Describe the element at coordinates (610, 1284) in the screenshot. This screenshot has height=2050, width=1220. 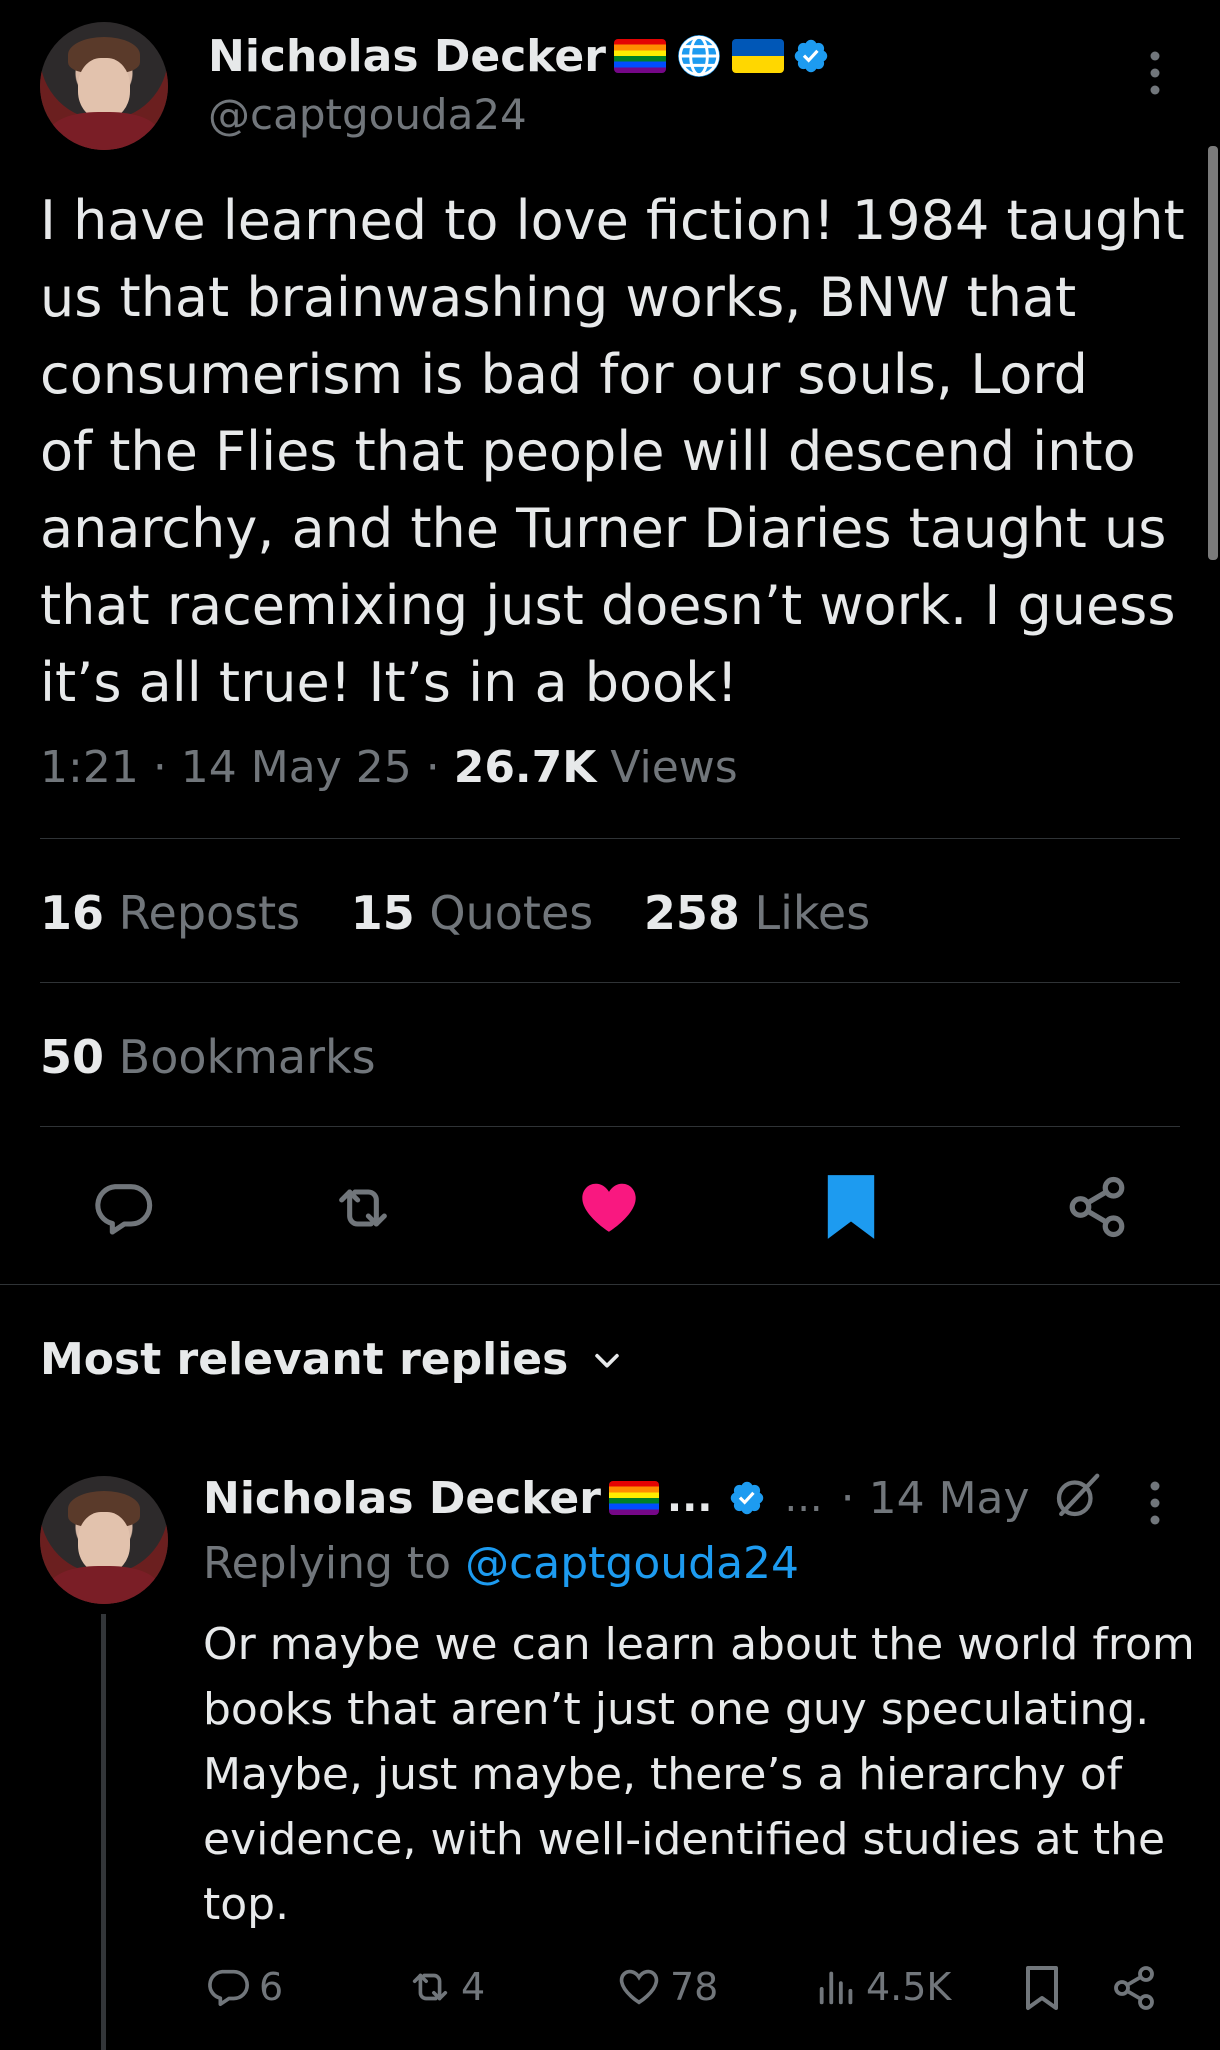
I see `section-divider` at that location.